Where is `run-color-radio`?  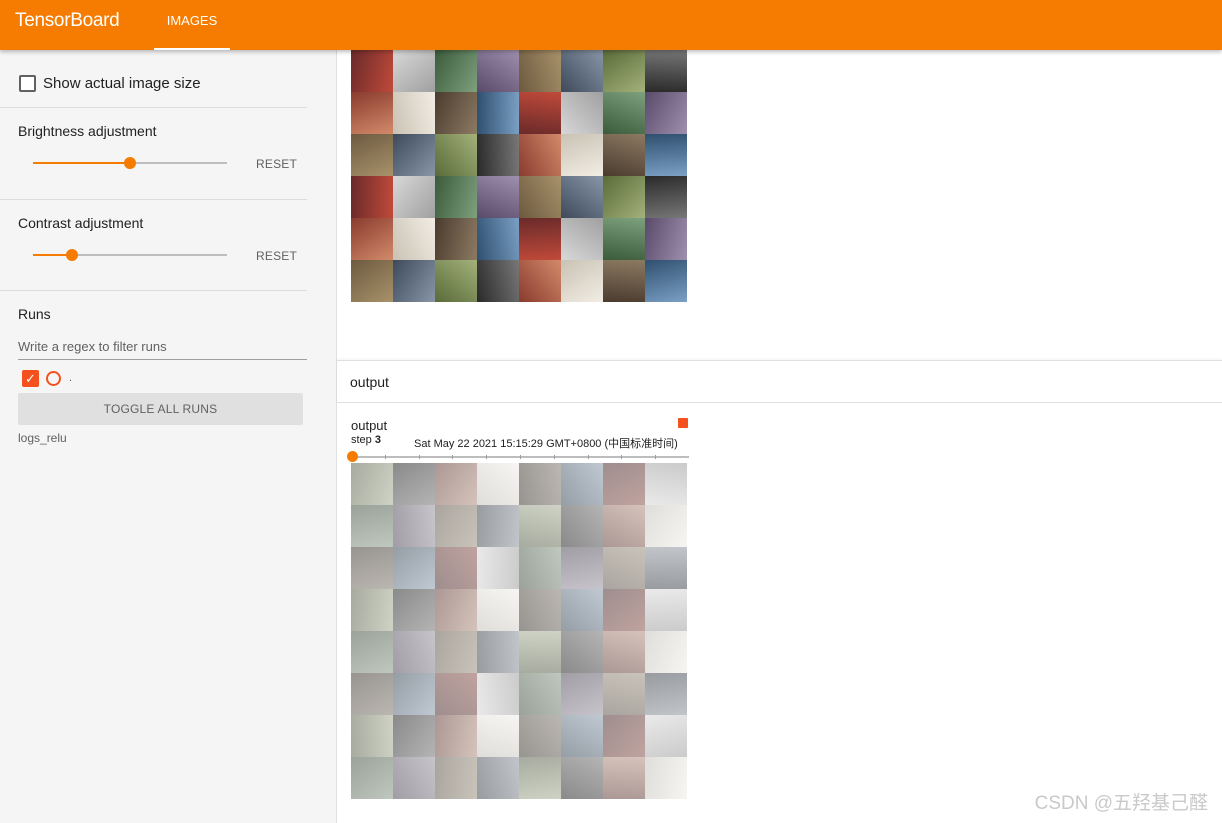
run-color-radio is located at coordinates (53, 378).